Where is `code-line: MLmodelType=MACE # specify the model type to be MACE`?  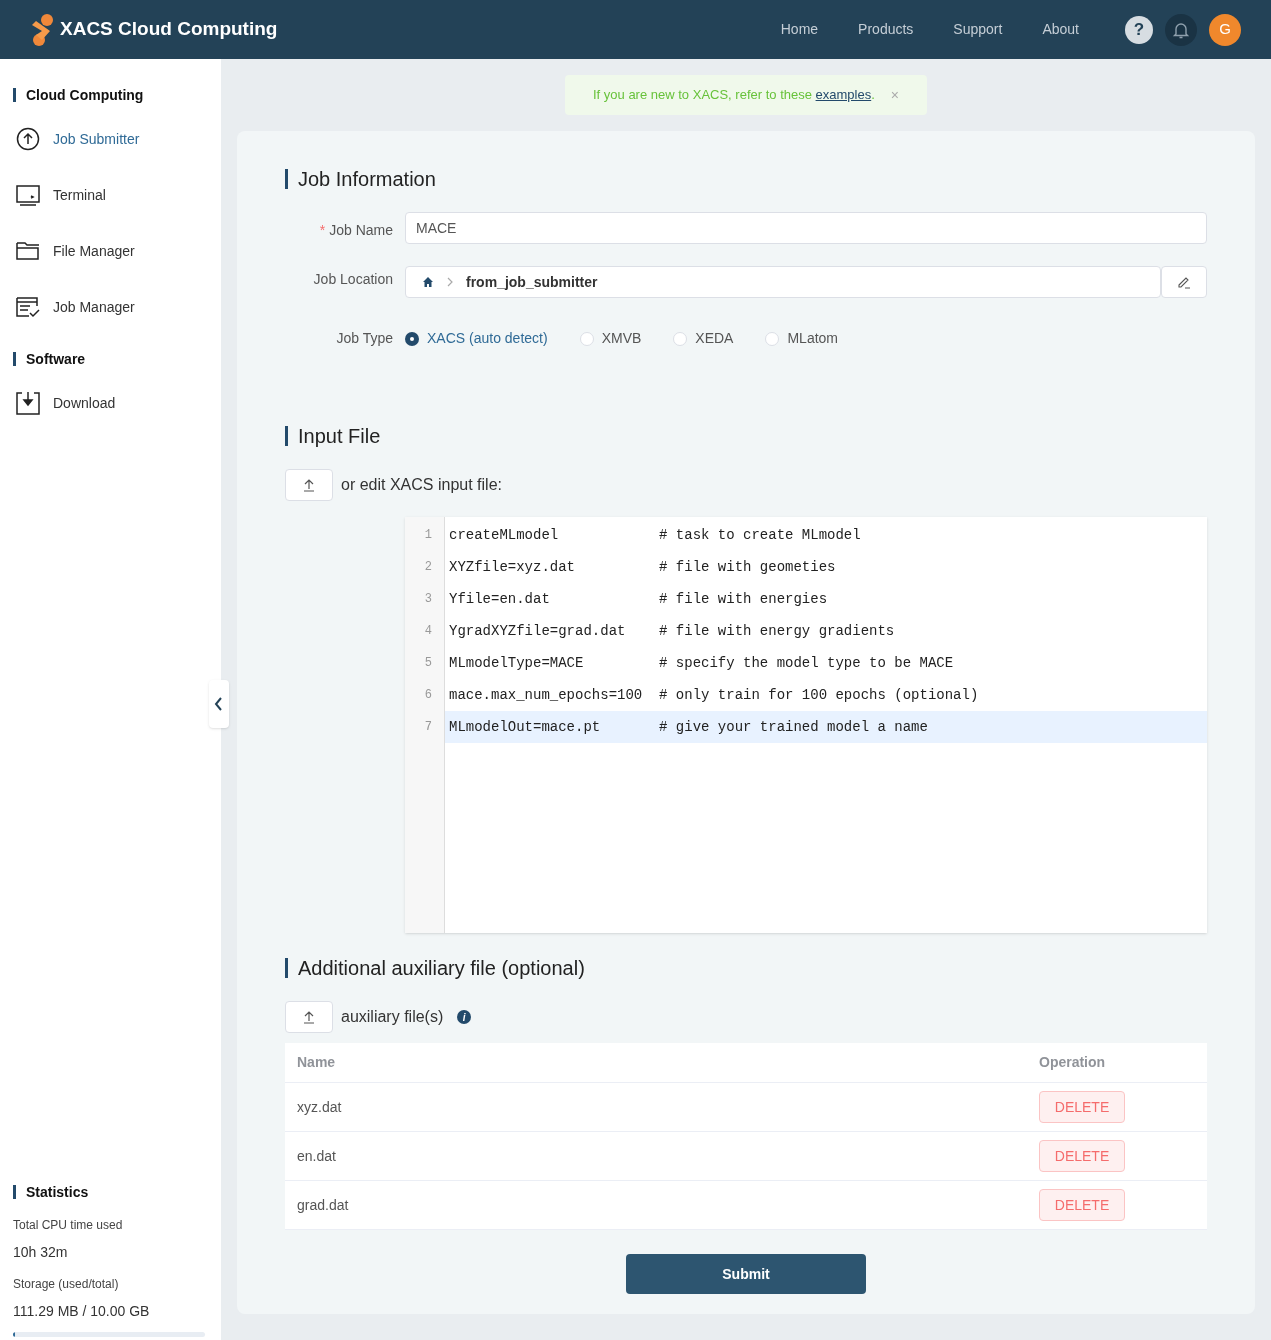 code-line: MLmodelType=MACE # specify the model type to be MACE is located at coordinates (701, 663).